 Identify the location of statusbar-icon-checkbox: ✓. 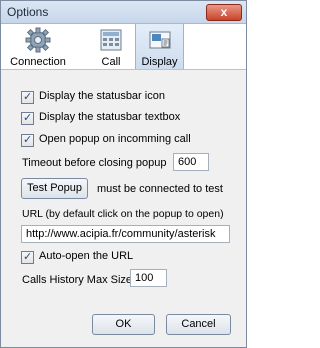
(27, 97).